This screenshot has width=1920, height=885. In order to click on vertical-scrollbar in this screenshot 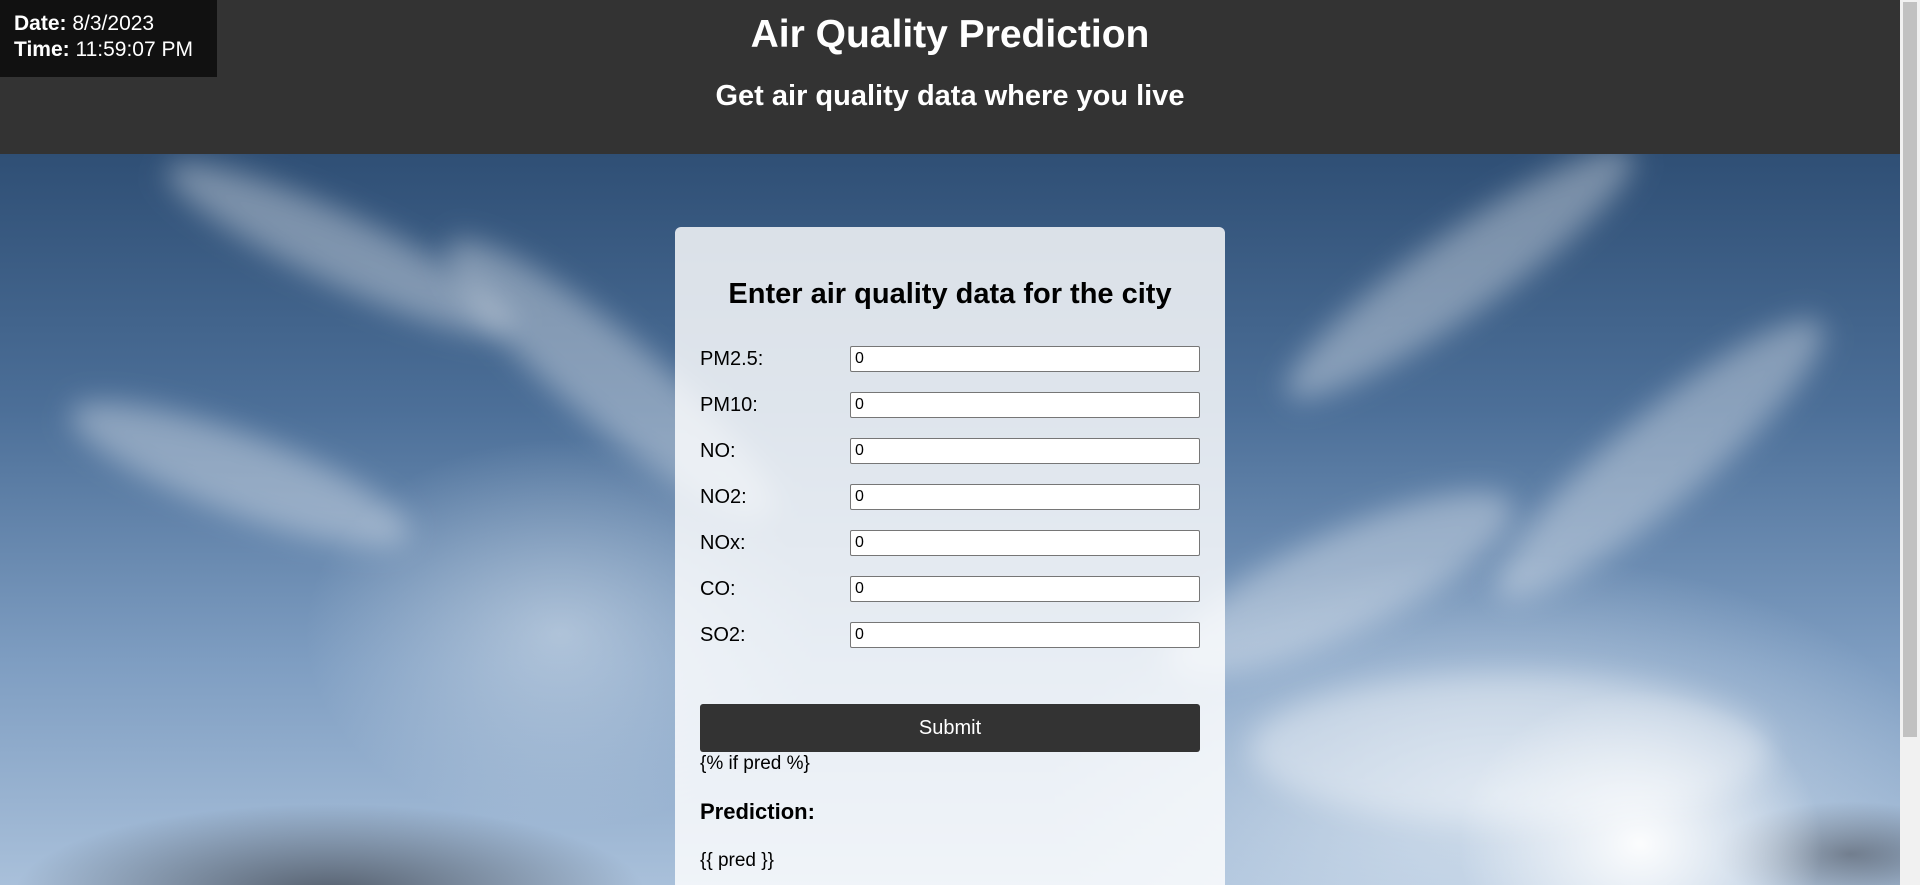, I will do `click(1910, 442)`.